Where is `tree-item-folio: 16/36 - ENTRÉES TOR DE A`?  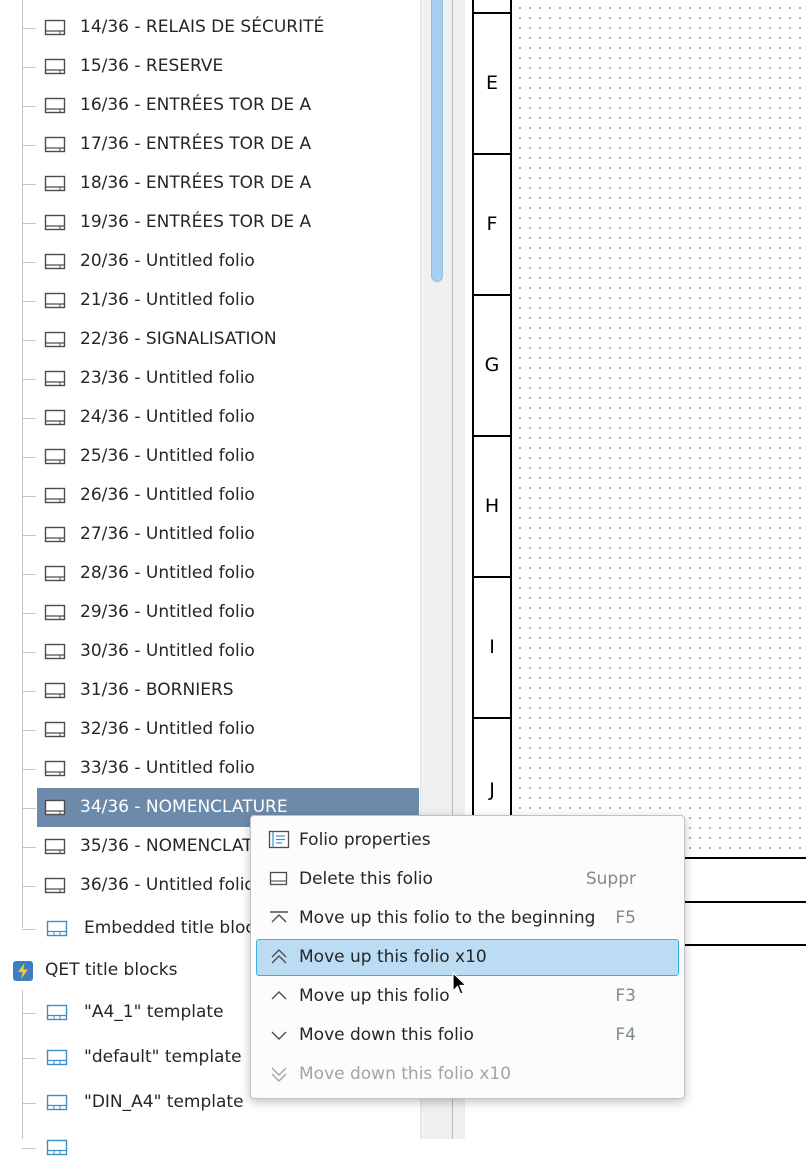 tree-item-folio: 16/36 - ENTRÉES TOR DE A is located at coordinates (210, 105).